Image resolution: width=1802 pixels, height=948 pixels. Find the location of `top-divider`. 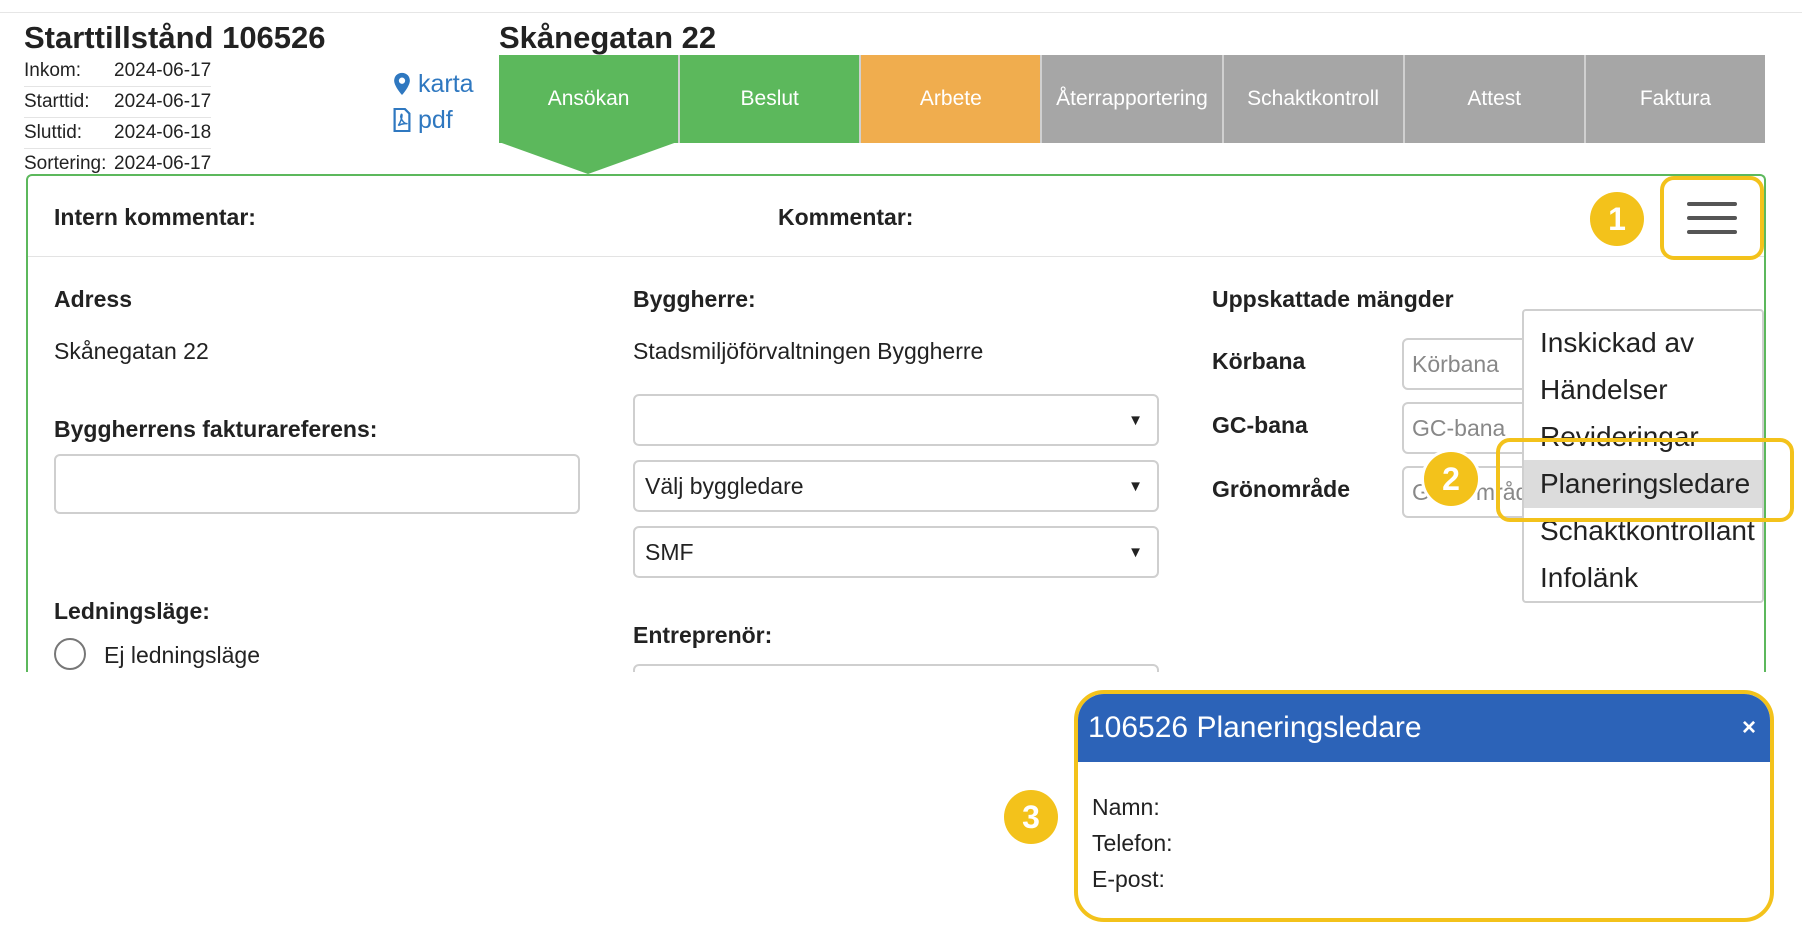

top-divider is located at coordinates (901, 12).